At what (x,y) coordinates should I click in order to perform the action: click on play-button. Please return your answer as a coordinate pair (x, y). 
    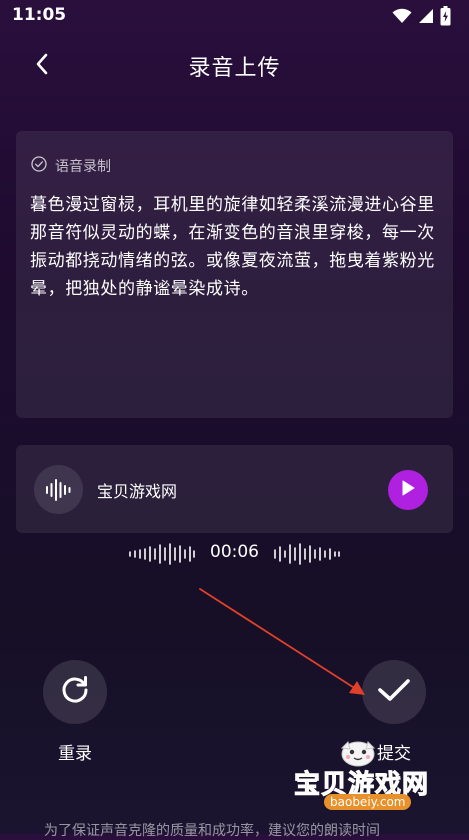
    Looking at the image, I should click on (408, 490).